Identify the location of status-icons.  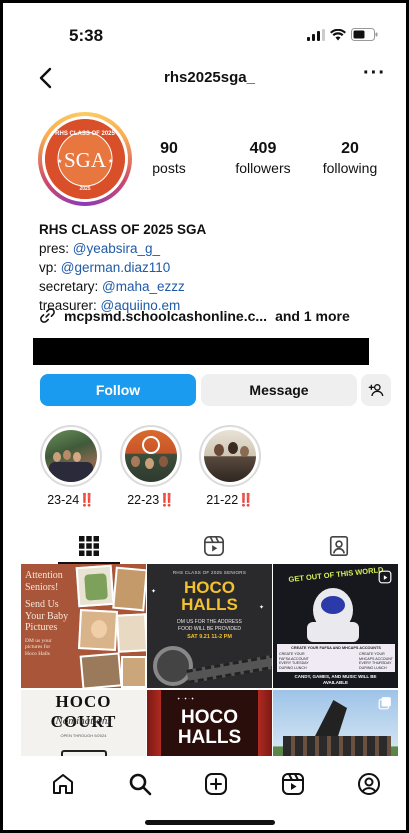
(342, 34).